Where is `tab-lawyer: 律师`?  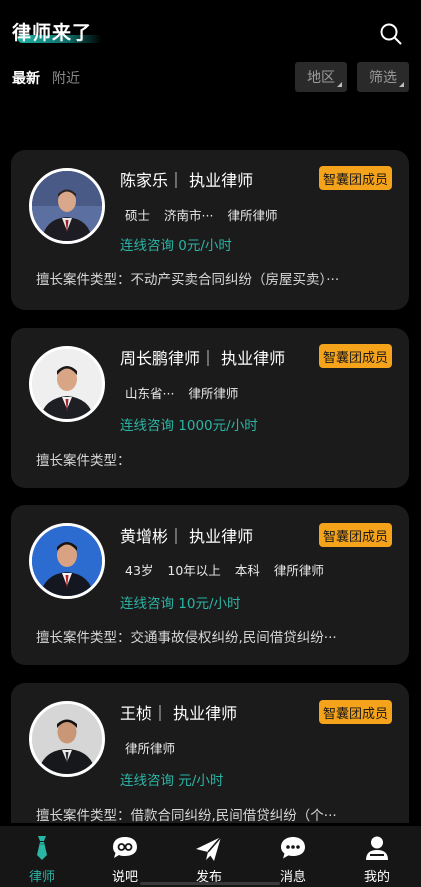 tab-lawyer: 律师 is located at coordinates (42, 856).